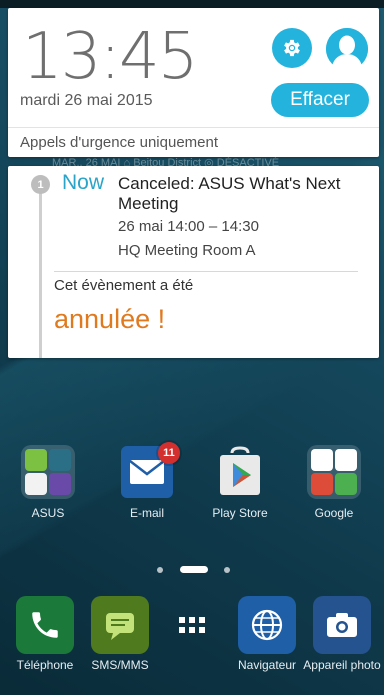 The image size is (384, 695). I want to click on app-label: ASUS, so click(48, 513).